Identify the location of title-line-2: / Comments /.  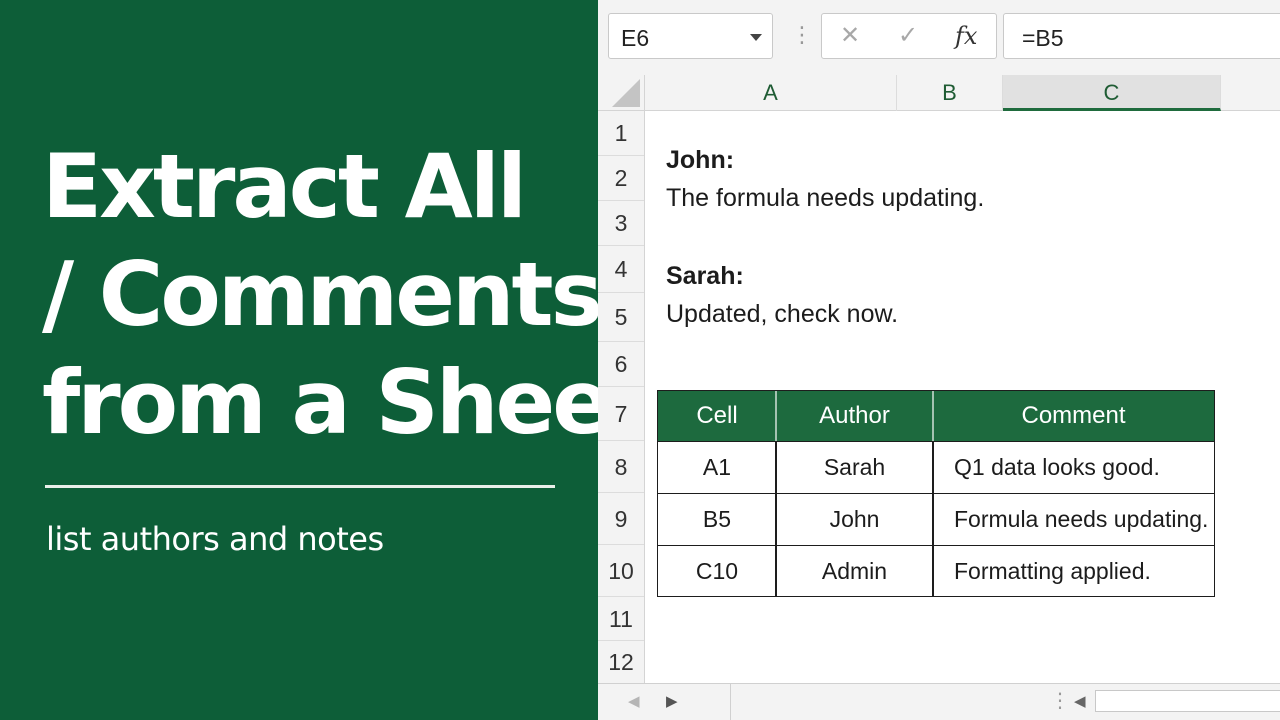
(351, 294).